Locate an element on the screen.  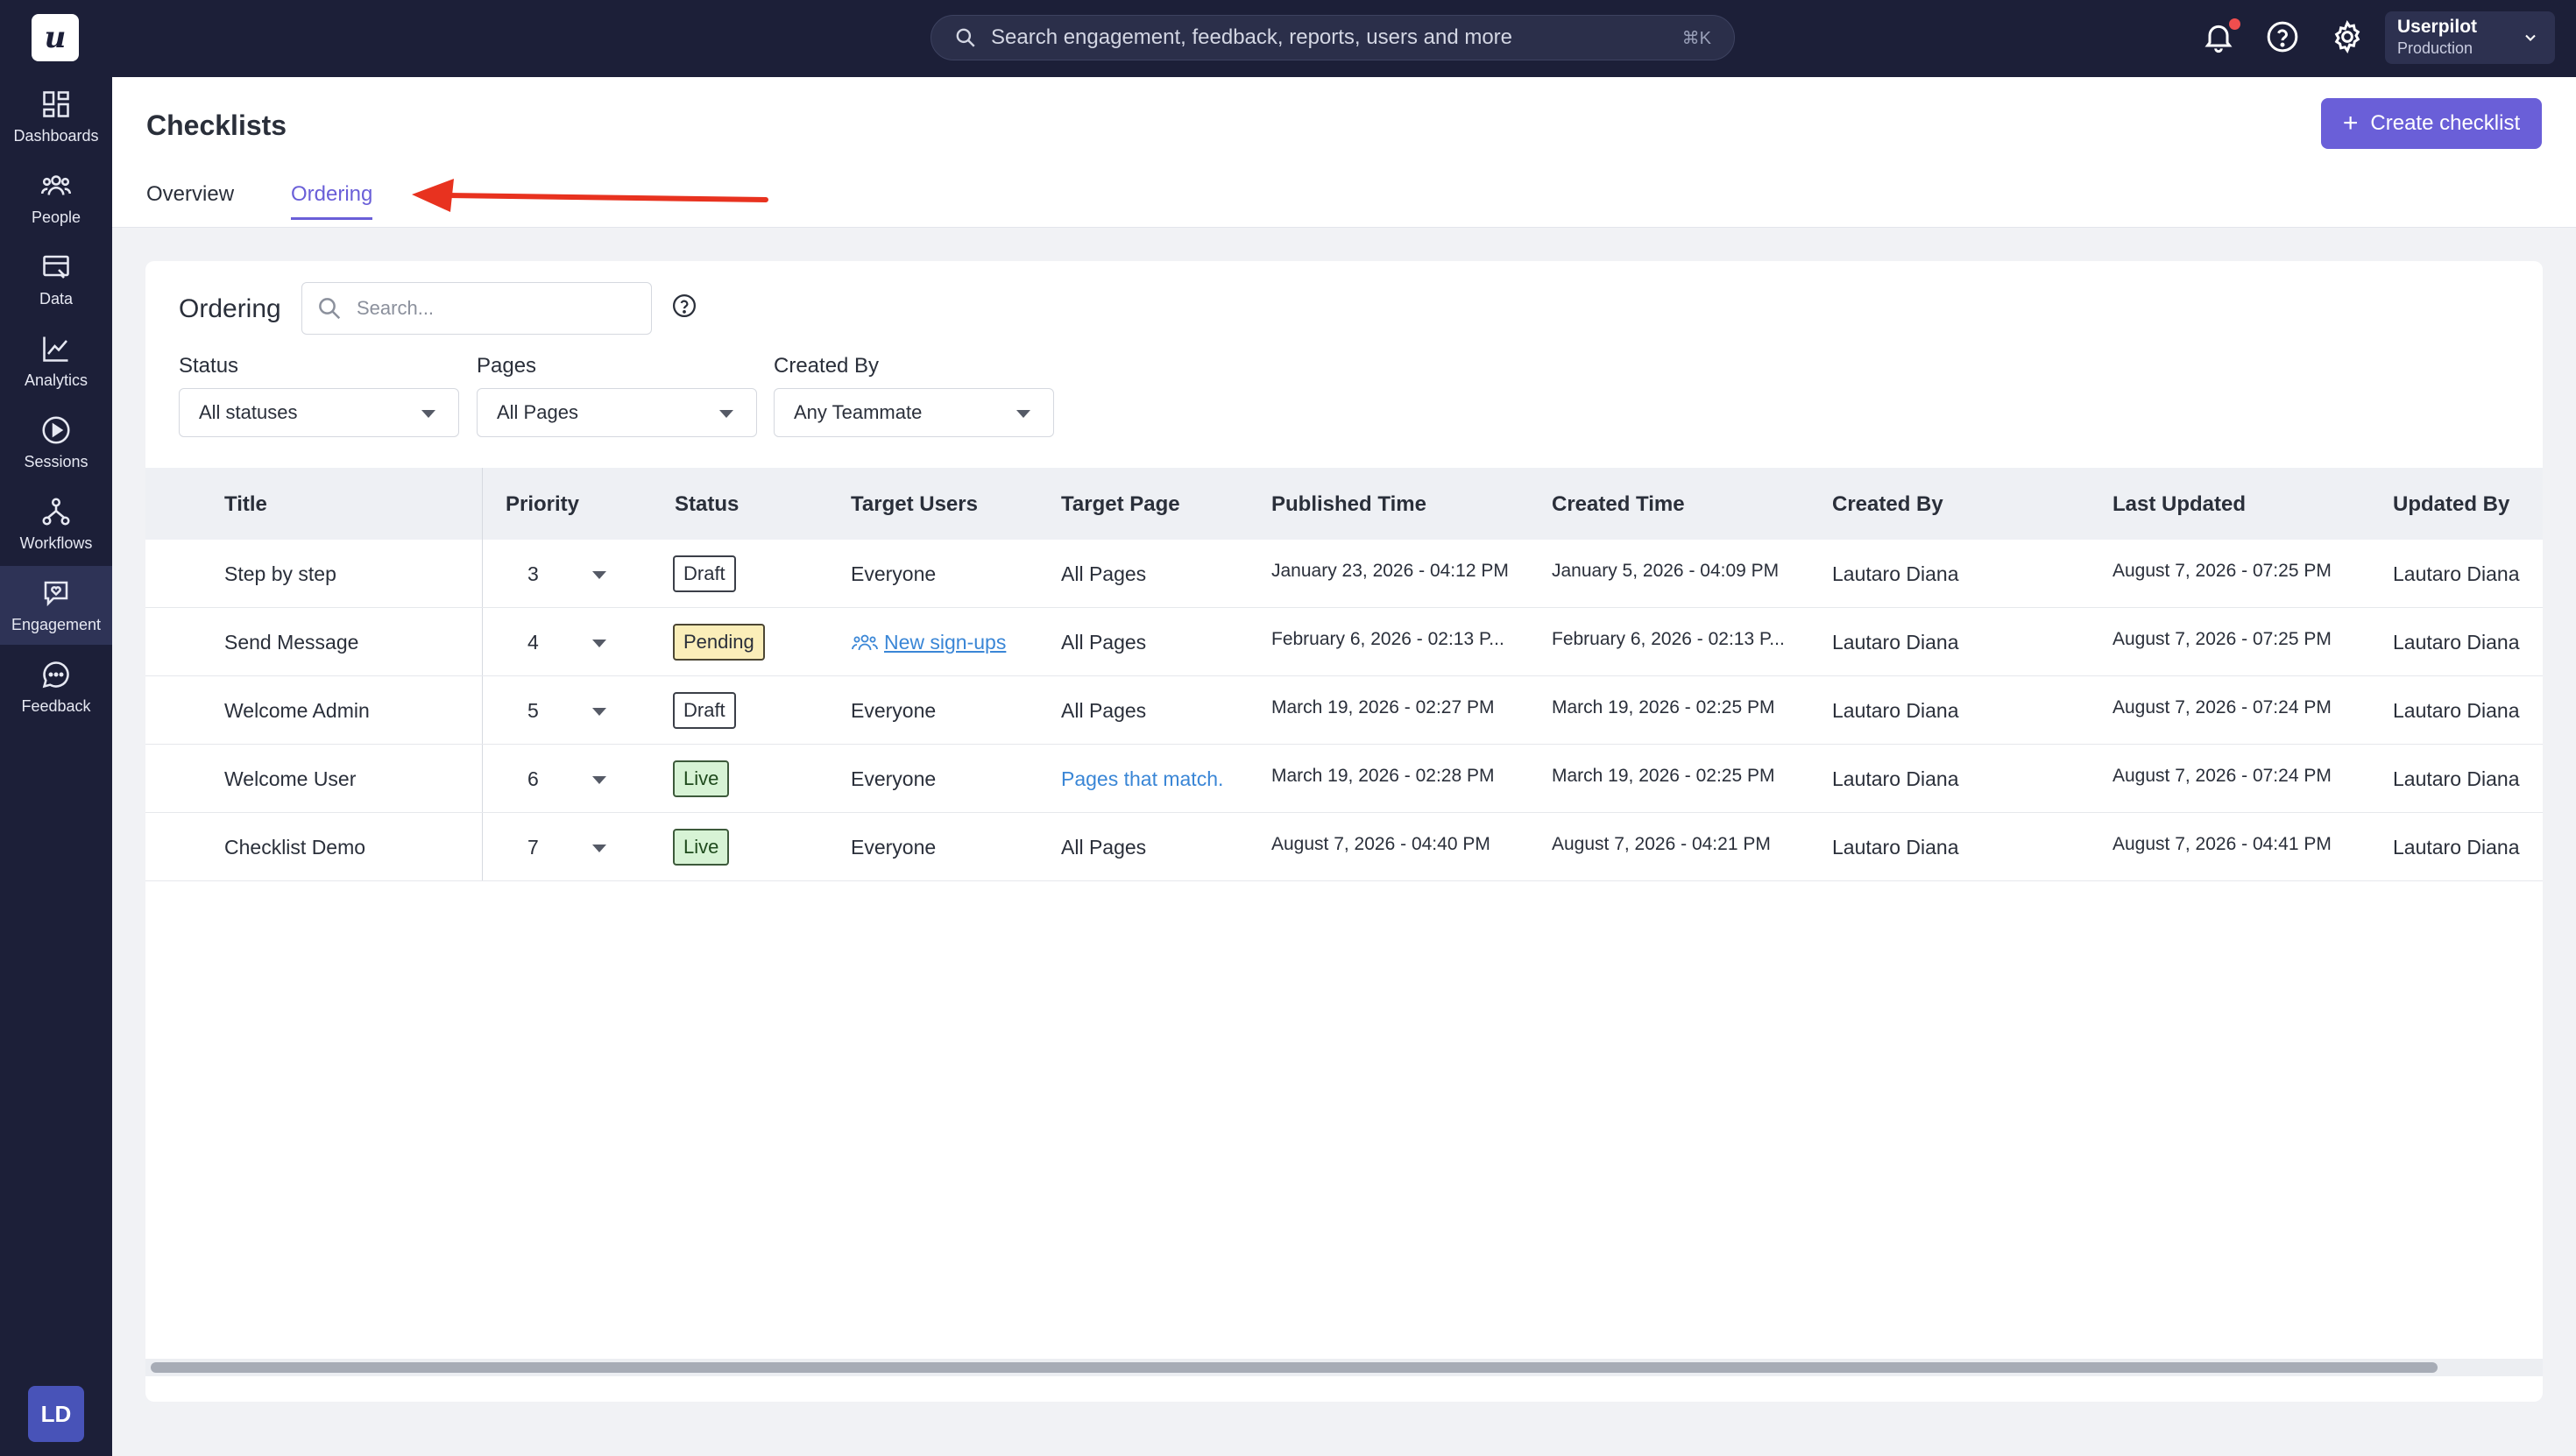
row-title: Welcome Admin is located at coordinates (297, 711).